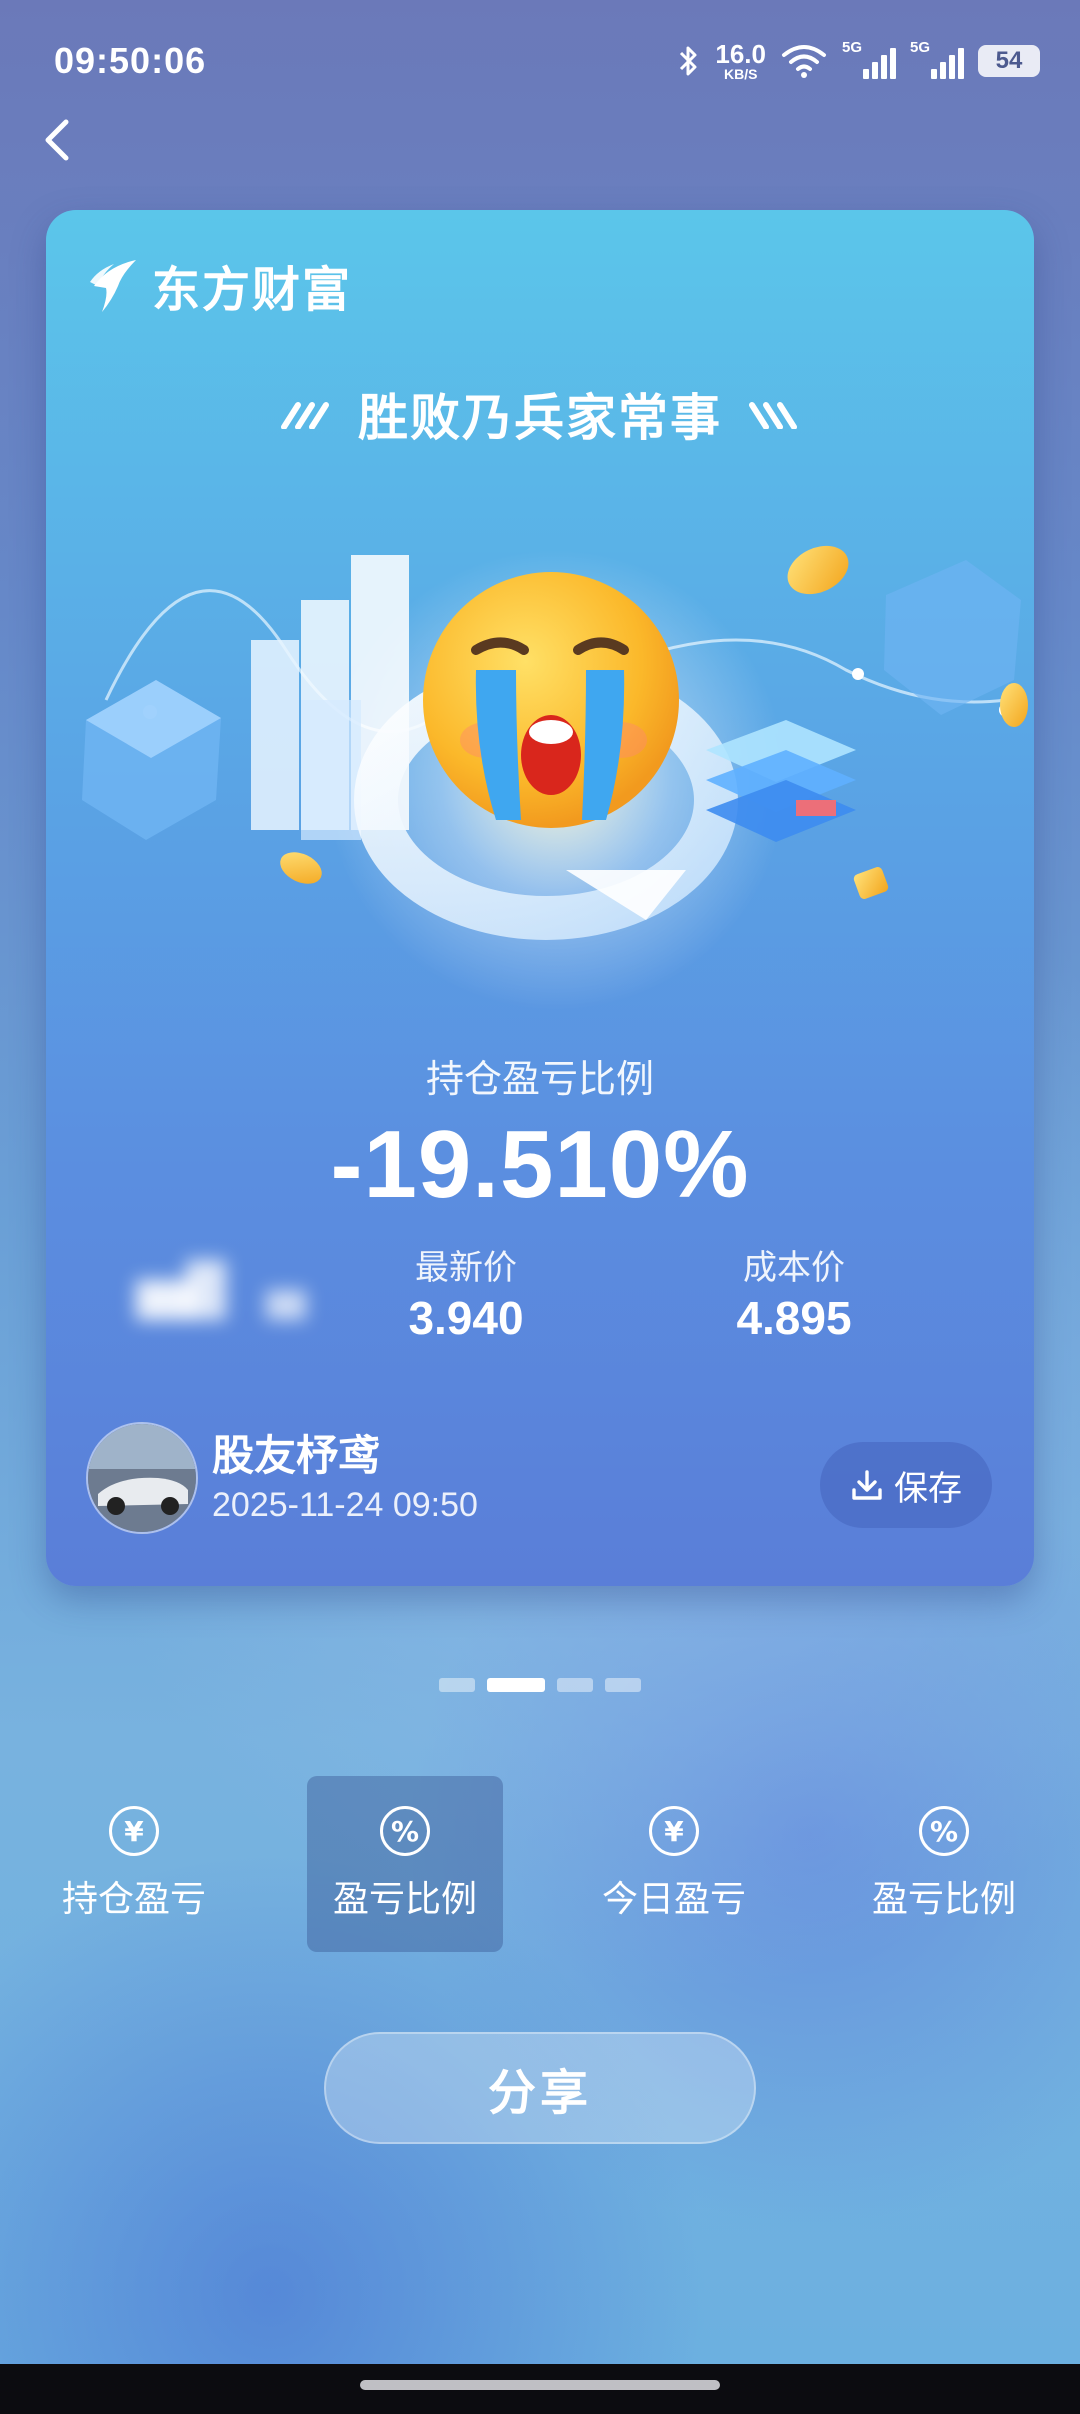 This screenshot has height=2414, width=1080. Describe the element at coordinates (869, 60) in the screenshot. I see `signal-icon: 5G` at that location.